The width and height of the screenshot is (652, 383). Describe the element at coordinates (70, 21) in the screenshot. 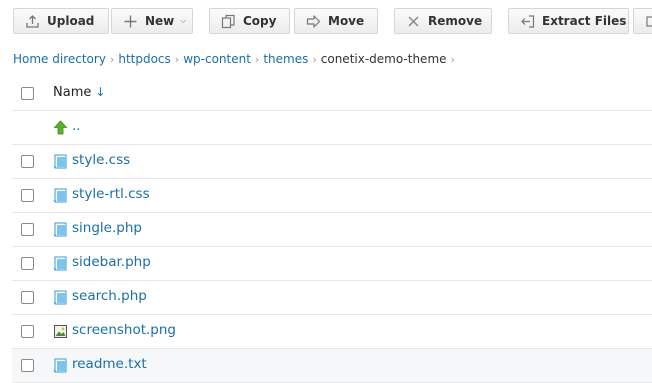

I see `upload-label: Upload` at that location.